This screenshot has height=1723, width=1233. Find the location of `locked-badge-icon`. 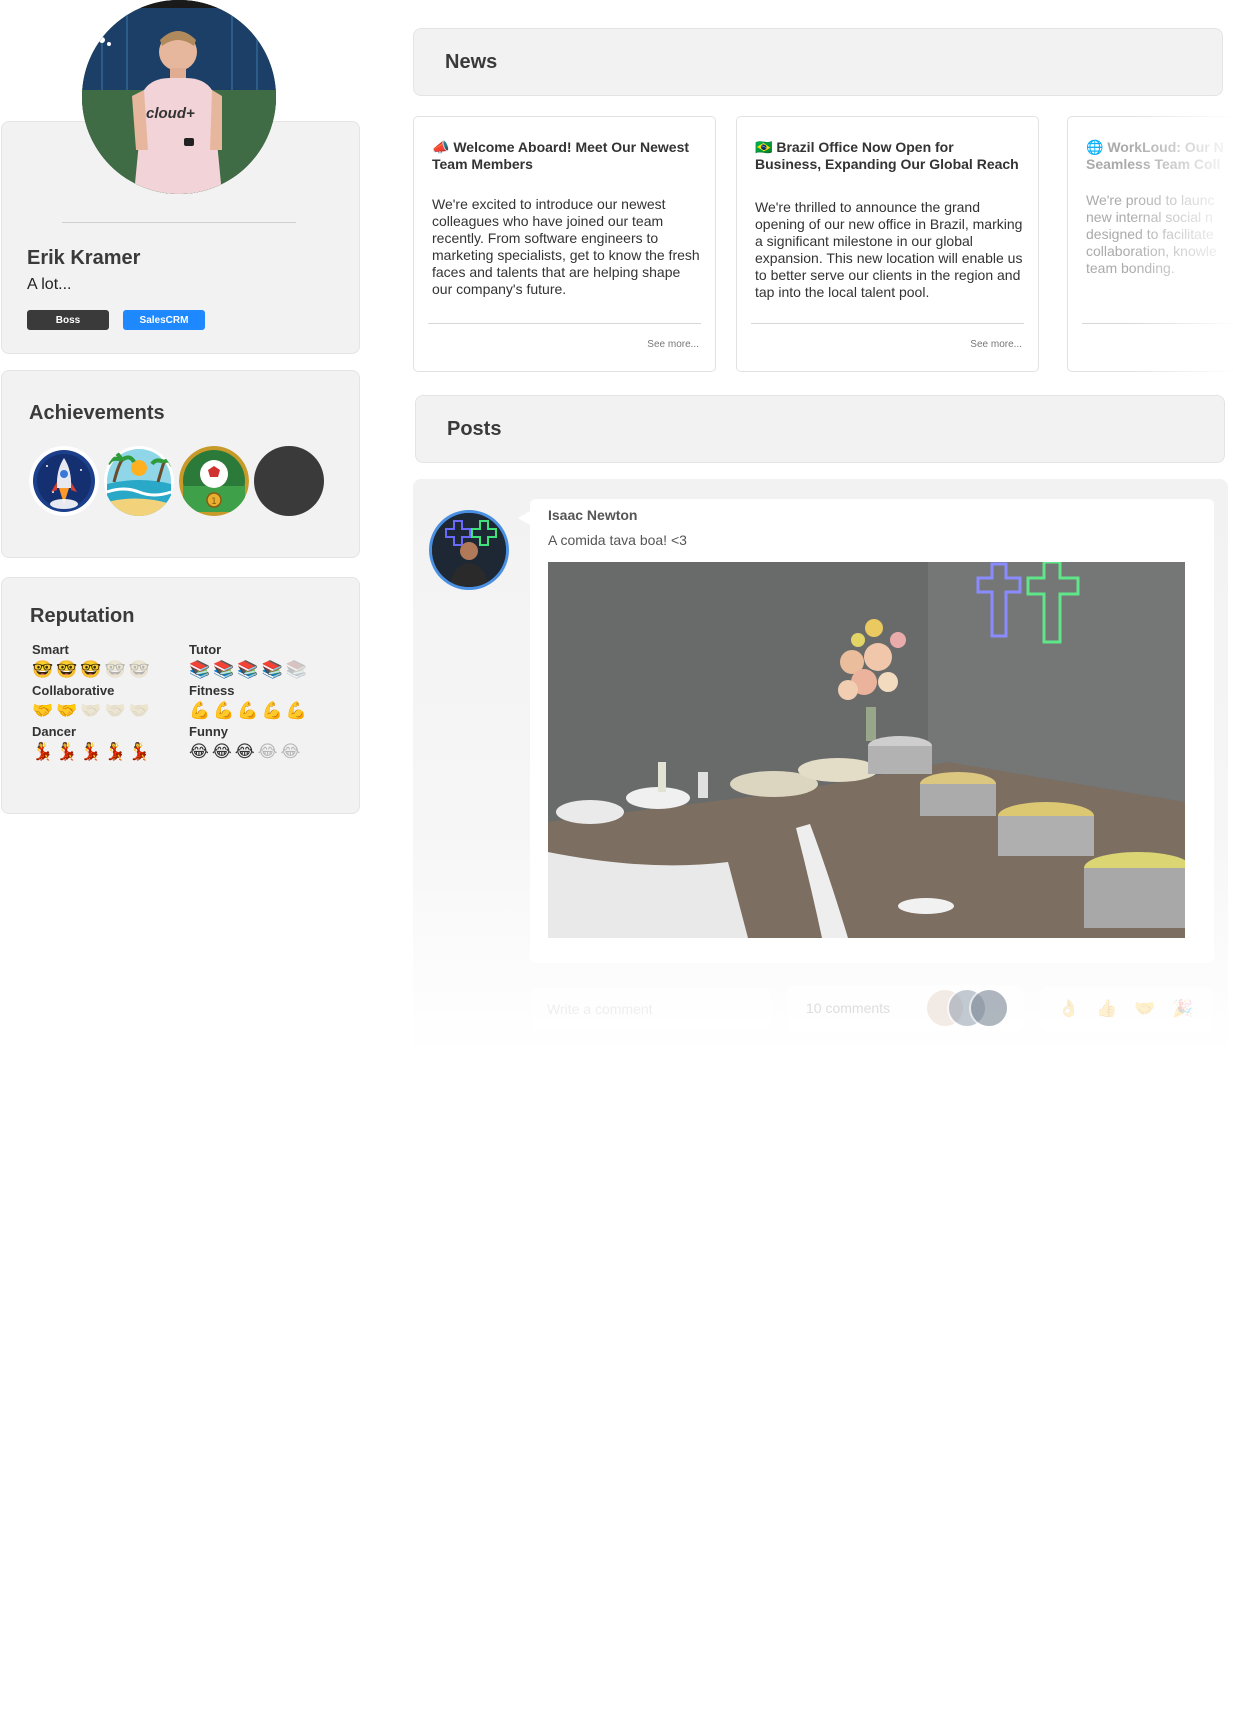

locked-badge-icon is located at coordinates (289, 481).